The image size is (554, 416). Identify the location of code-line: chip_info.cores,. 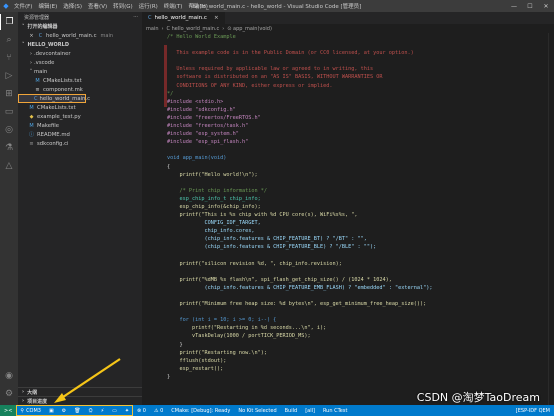
(357, 231).